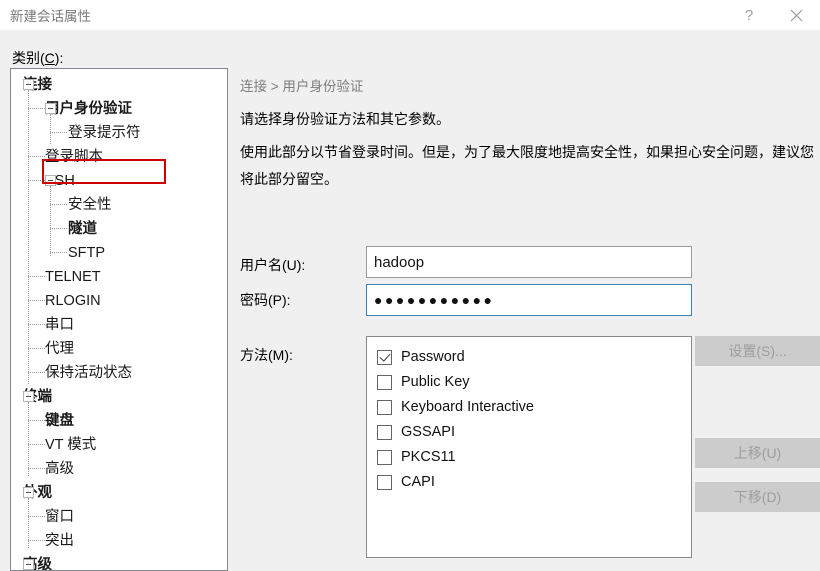  What do you see at coordinates (59, 324) in the screenshot?
I see `tree-item-label: 串口` at bounding box center [59, 324].